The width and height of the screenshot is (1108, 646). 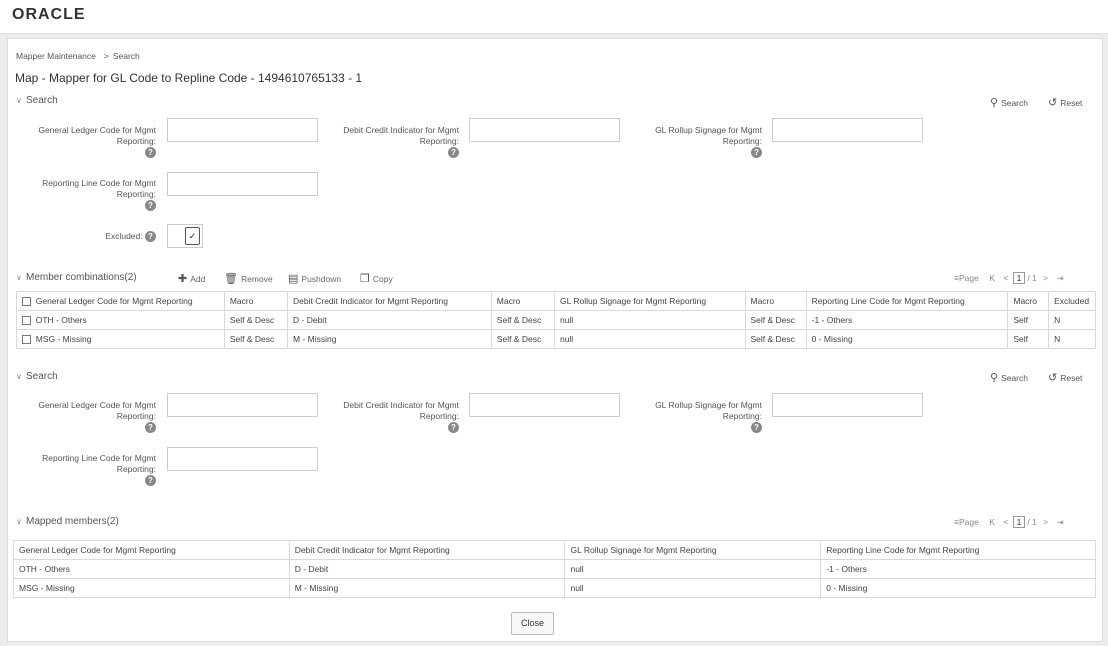 I want to click on breadcrumb: Mapper Maintenance > Search, so click(x=78, y=56).